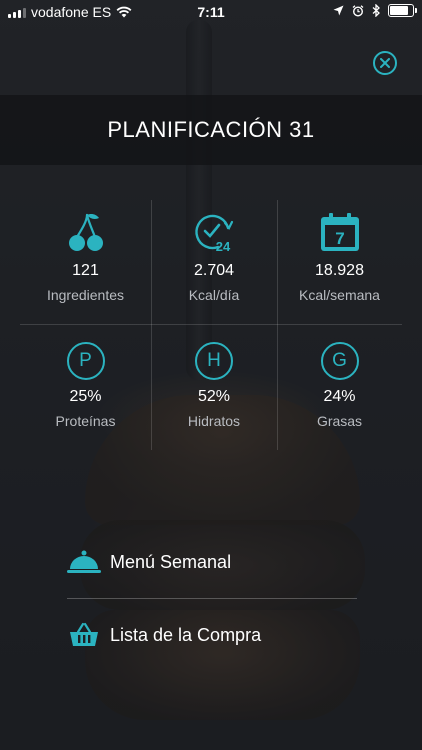 The image size is (422, 750). I want to click on stat-kcal-day: 24 2.704 Kcal/día, so click(214, 262).